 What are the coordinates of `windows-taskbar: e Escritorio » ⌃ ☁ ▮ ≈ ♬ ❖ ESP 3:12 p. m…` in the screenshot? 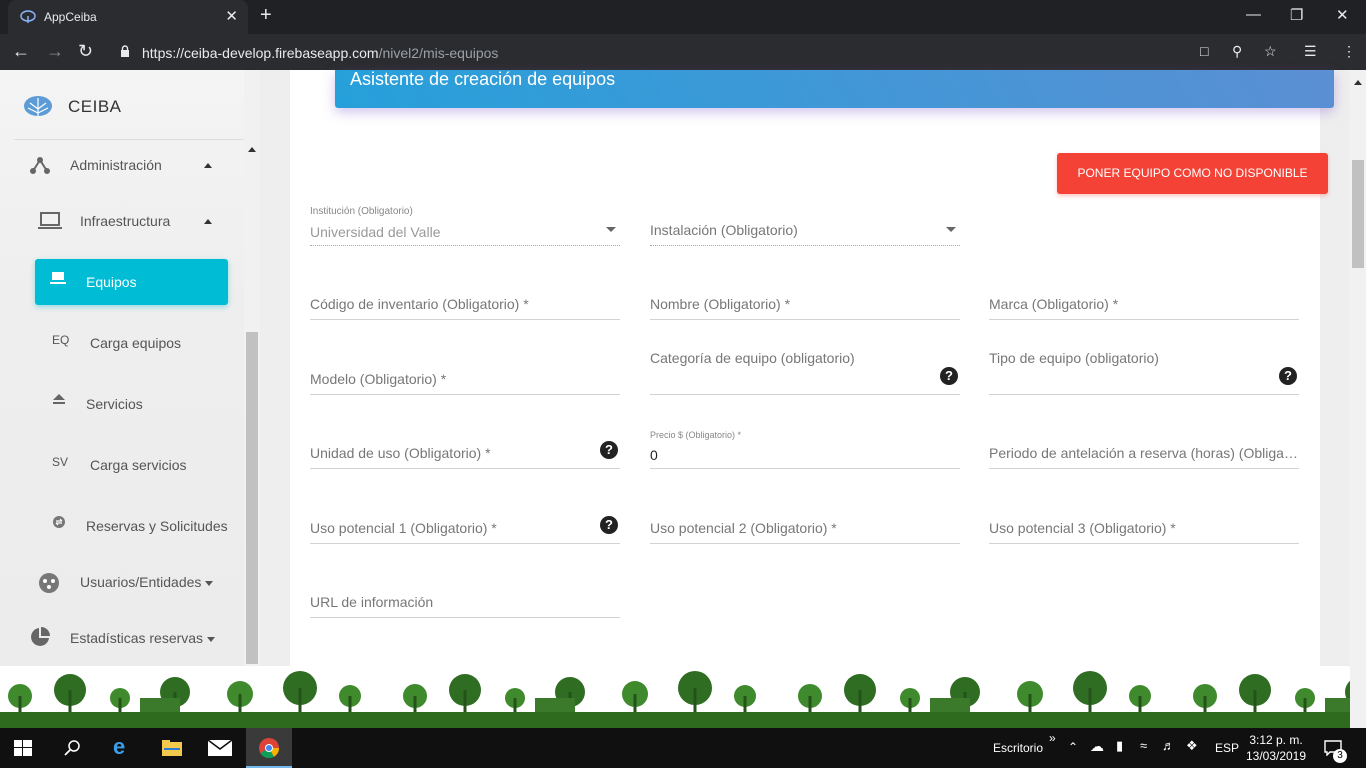 It's located at (683, 748).